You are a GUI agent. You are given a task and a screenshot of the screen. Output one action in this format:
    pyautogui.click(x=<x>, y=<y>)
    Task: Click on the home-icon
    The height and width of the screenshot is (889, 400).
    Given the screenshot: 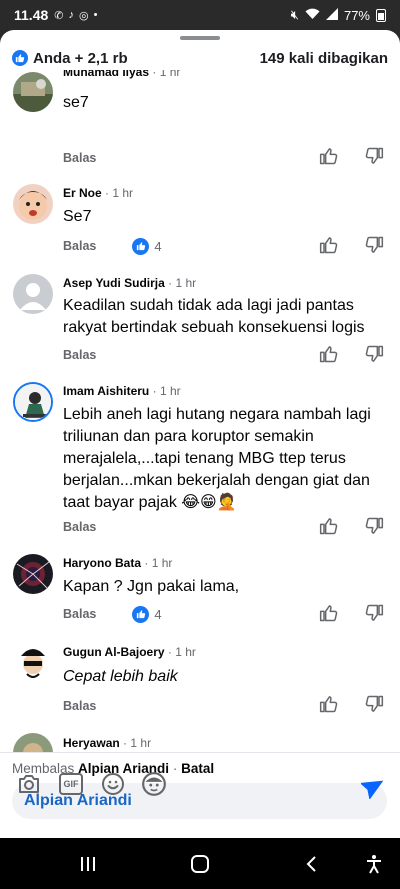 What is the action you would take?
    pyautogui.click(x=200, y=864)
    